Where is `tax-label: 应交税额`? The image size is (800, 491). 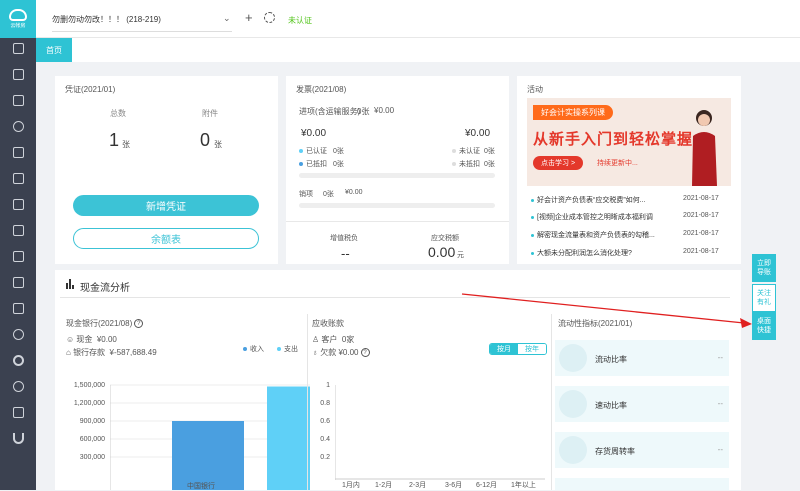
tax-label: 应交税额 is located at coordinates (445, 238).